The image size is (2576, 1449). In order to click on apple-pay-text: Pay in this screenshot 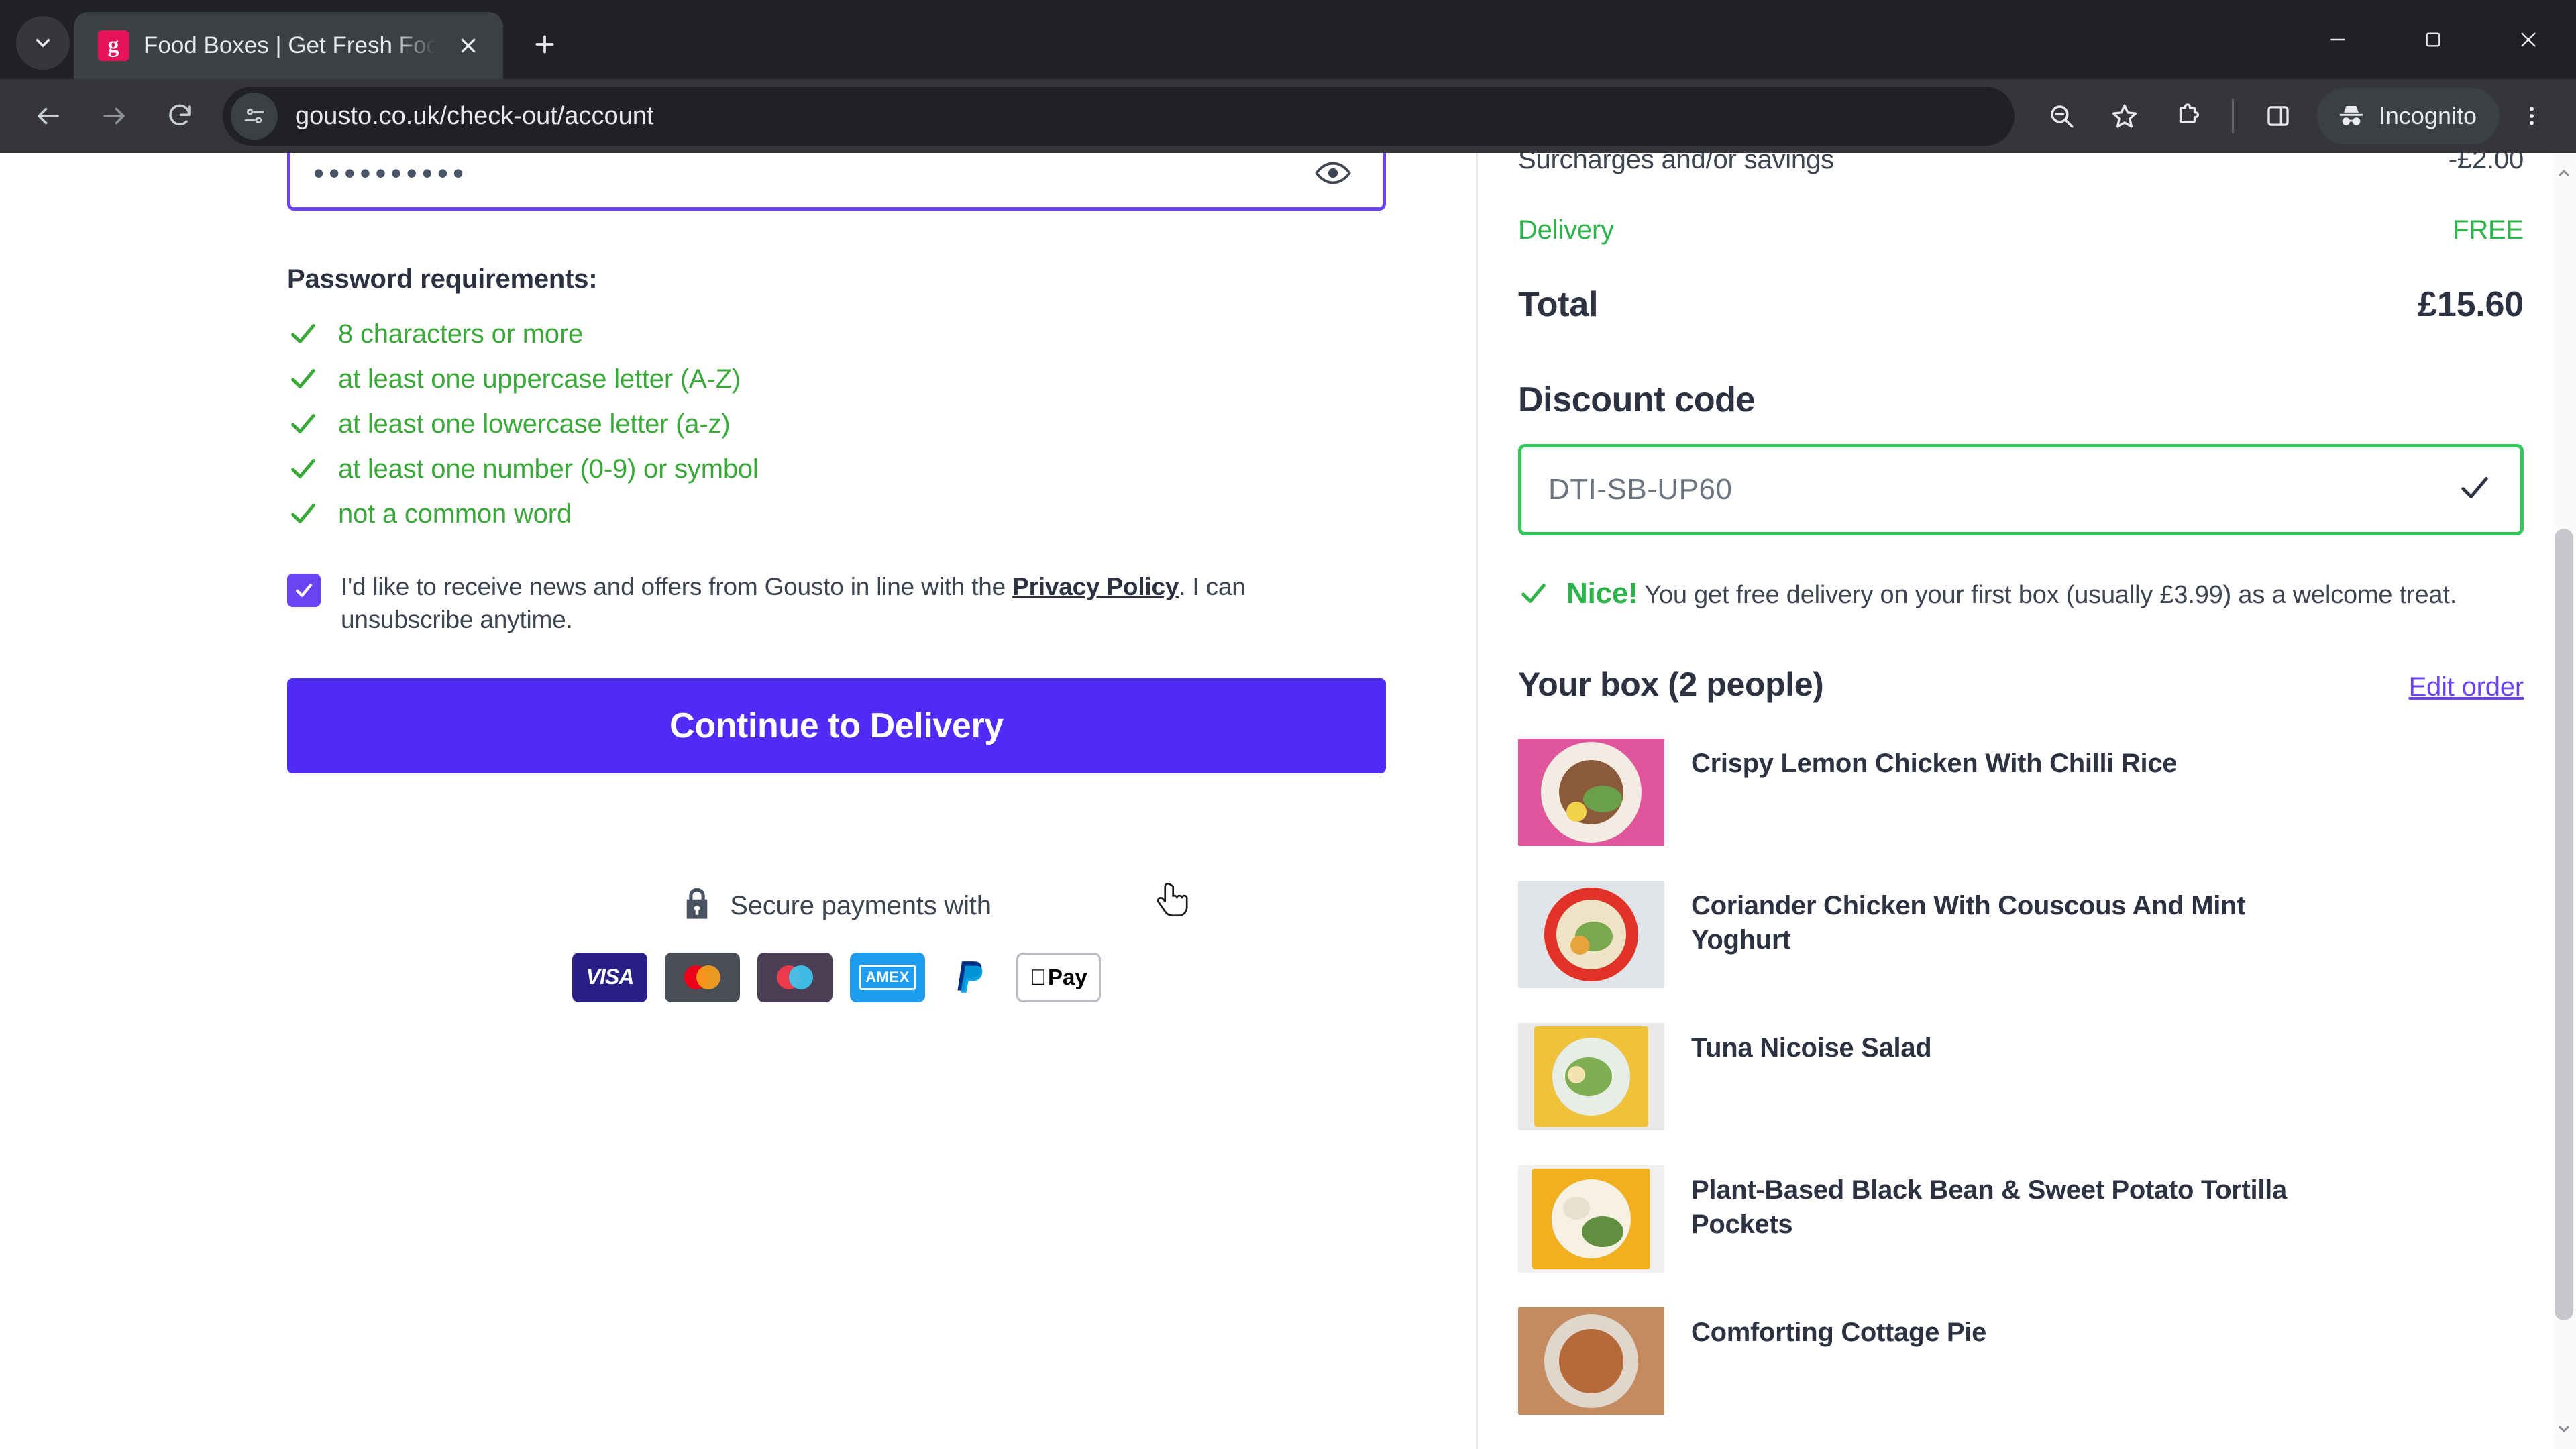, I will do `click(1062, 976)`.